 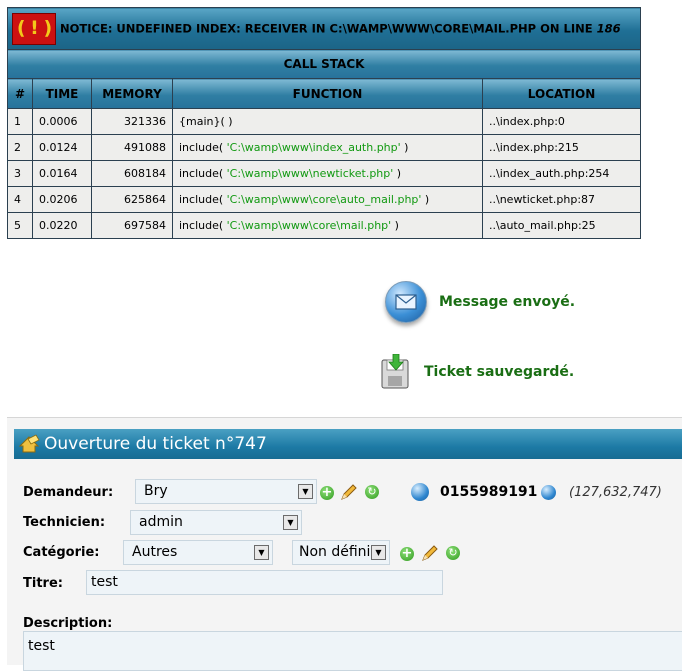 I want to click on cell-function: include( 'C:\wamp\www\index_auth.php' ), so click(x=327, y=147).